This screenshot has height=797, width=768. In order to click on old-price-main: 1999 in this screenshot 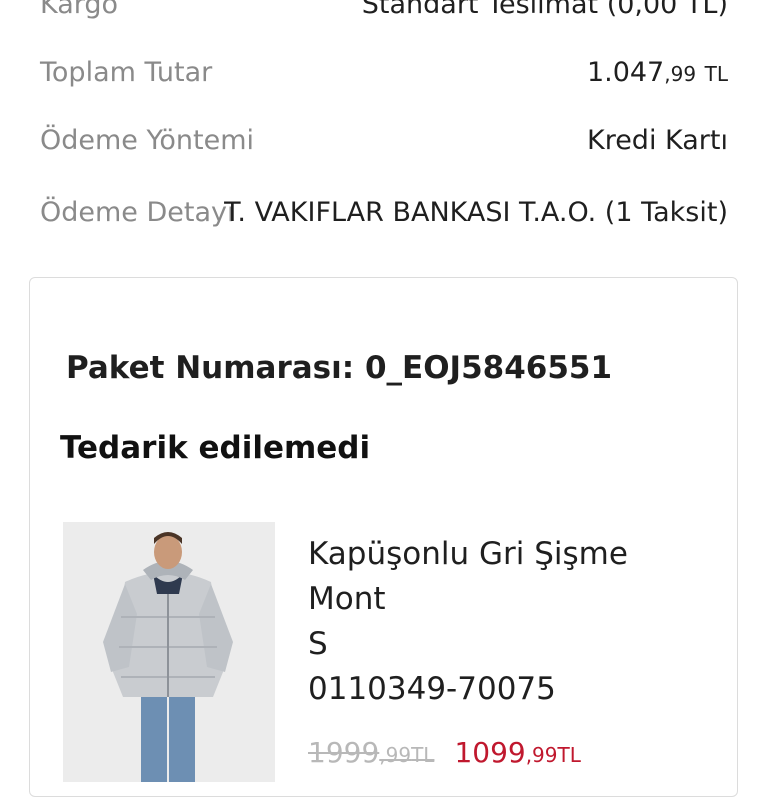, I will do `click(344, 752)`.